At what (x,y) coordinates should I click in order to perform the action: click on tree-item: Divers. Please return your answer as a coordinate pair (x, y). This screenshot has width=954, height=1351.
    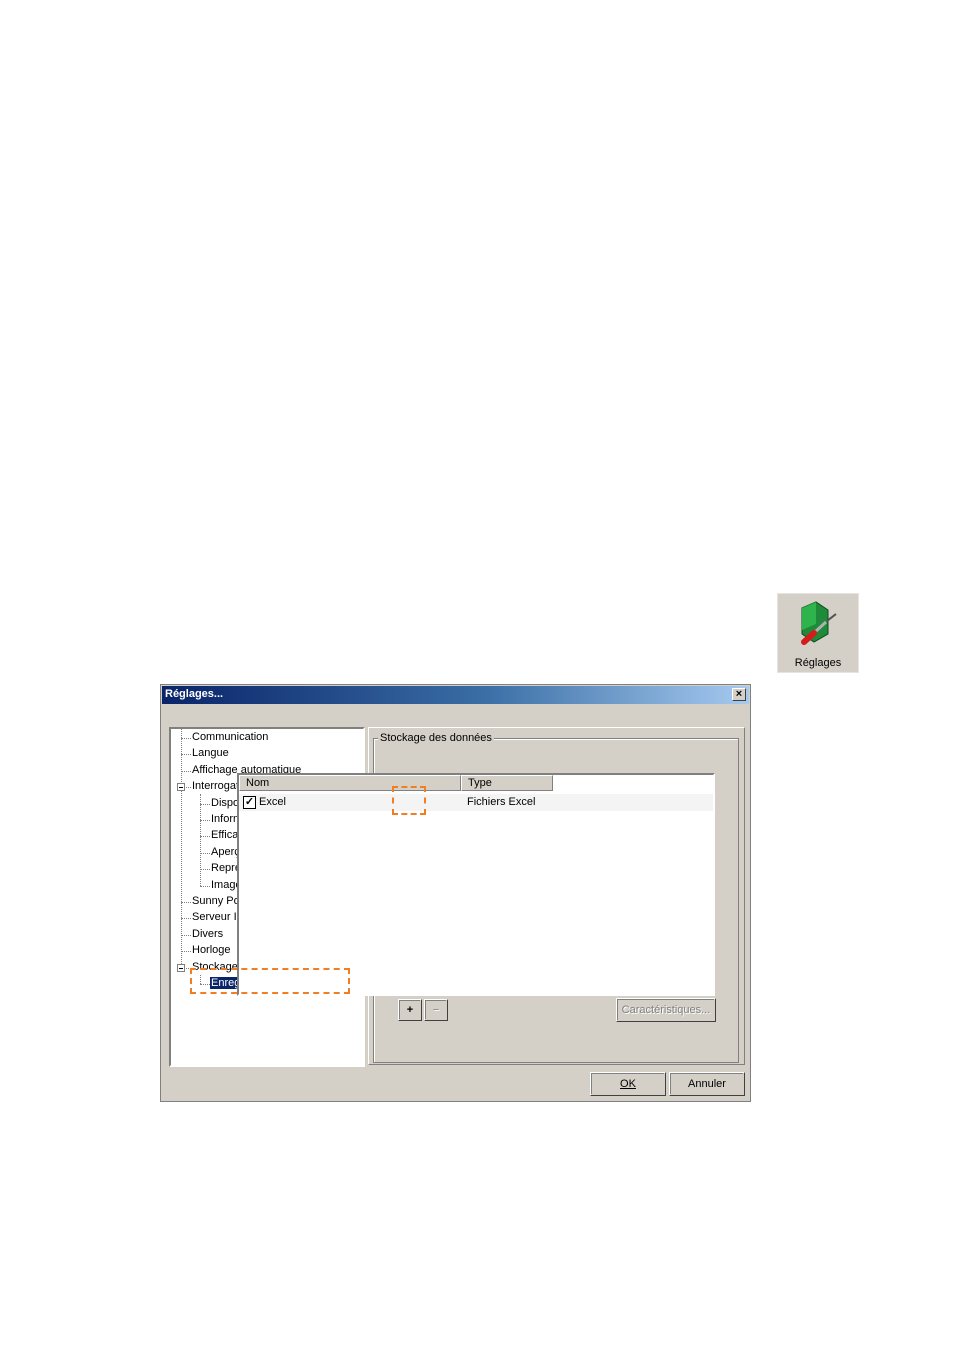
    Looking at the image, I should click on (207, 934).